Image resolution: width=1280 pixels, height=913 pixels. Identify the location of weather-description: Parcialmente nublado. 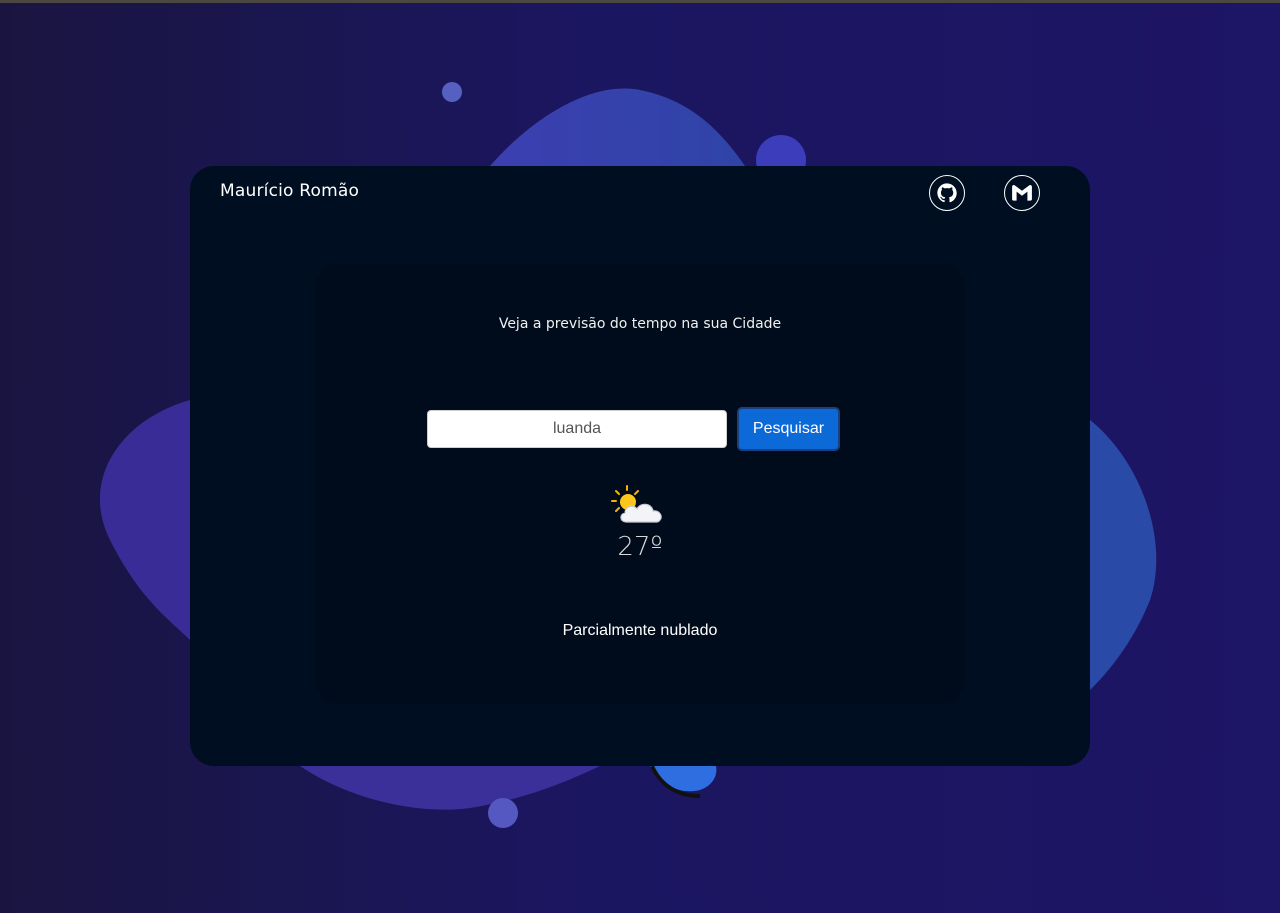
(640, 630).